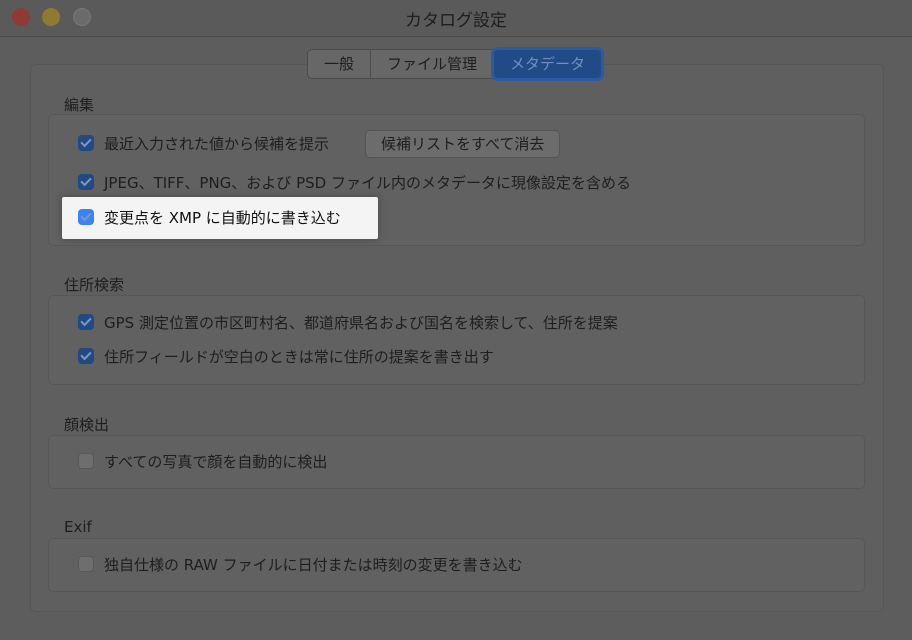 Image resolution: width=912 pixels, height=640 pixels. Describe the element at coordinates (87, 425) in the screenshot. I see `section-label-face-detection: 顔検出` at that location.